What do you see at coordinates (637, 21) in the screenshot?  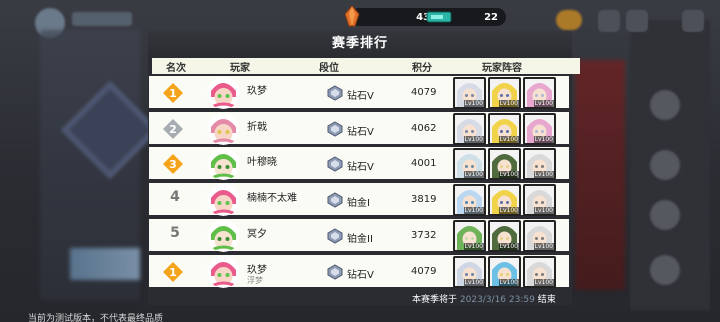 I see `background-bag-icon` at bounding box center [637, 21].